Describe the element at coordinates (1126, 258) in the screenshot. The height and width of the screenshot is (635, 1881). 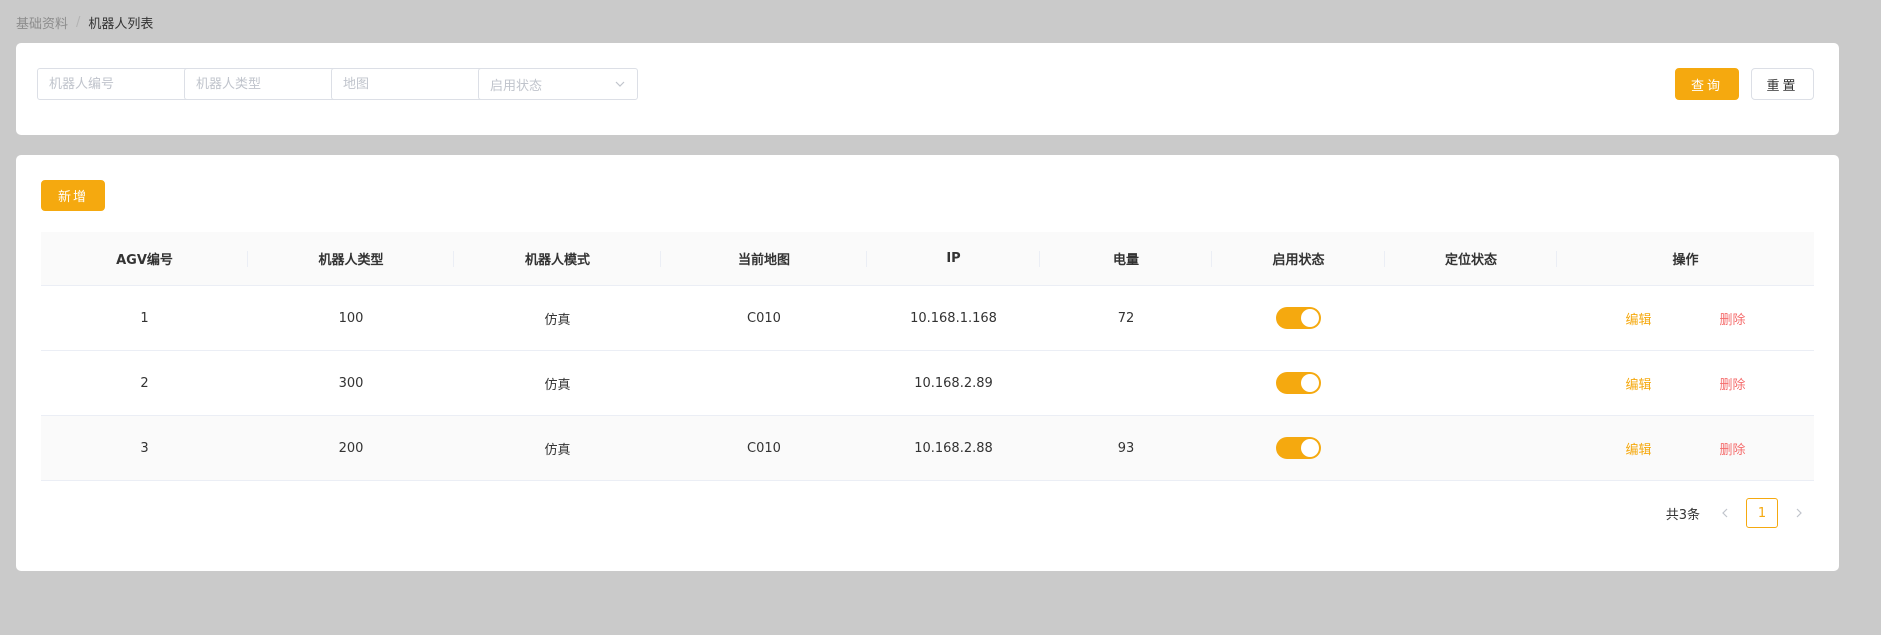
I see `header-battery: 电量` at that location.